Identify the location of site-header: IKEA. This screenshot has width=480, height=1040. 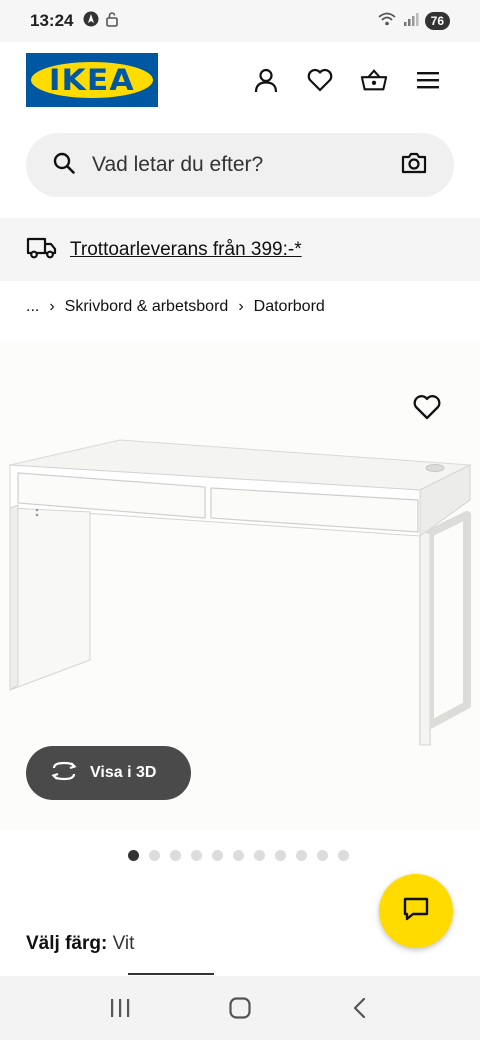
(240, 81).